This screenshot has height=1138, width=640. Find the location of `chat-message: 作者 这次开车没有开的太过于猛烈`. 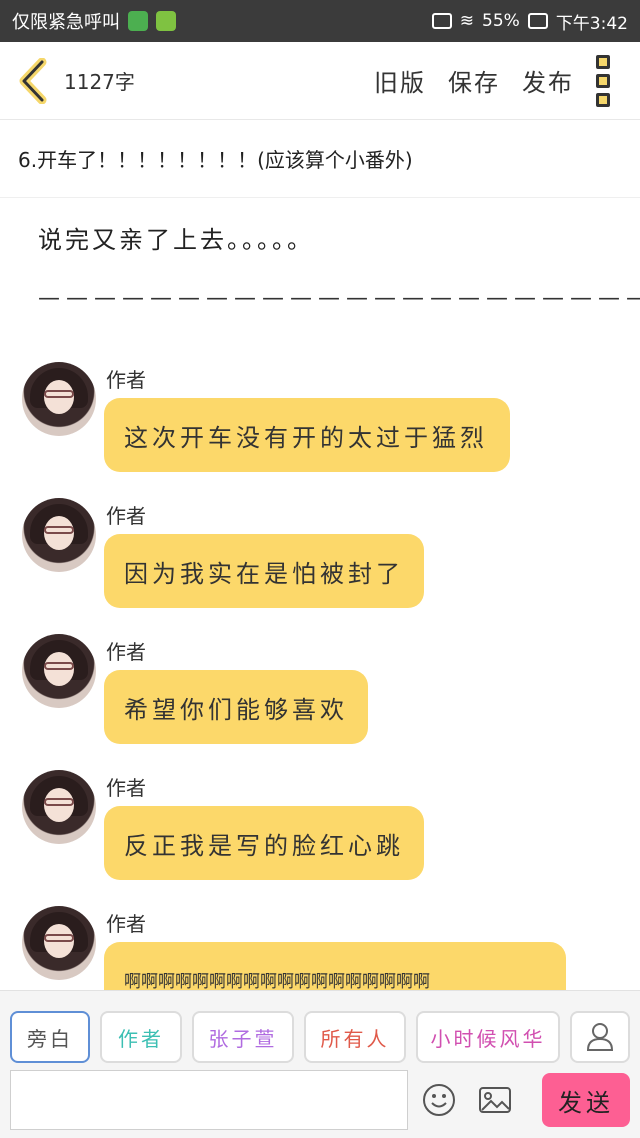

chat-message: 作者 这次开车没有开的太过于猛烈 is located at coordinates (322, 422).